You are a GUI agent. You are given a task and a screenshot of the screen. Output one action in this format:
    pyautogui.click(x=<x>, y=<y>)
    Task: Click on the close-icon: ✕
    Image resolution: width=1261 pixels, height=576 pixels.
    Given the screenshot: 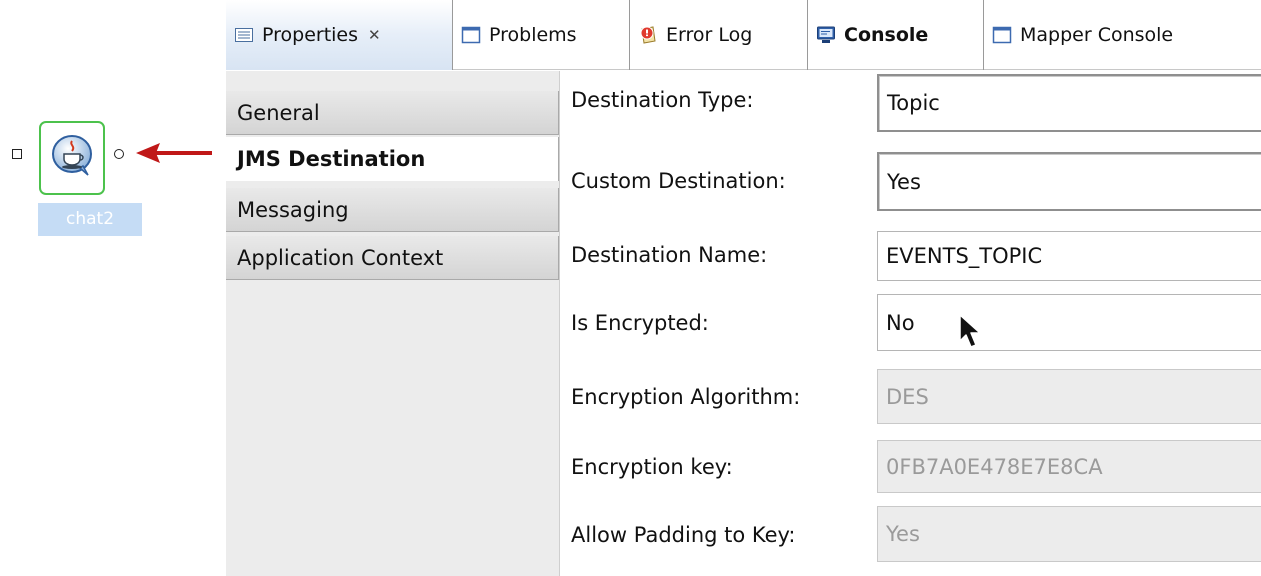 What is the action you would take?
    pyautogui.click(x=374, y=35)
    